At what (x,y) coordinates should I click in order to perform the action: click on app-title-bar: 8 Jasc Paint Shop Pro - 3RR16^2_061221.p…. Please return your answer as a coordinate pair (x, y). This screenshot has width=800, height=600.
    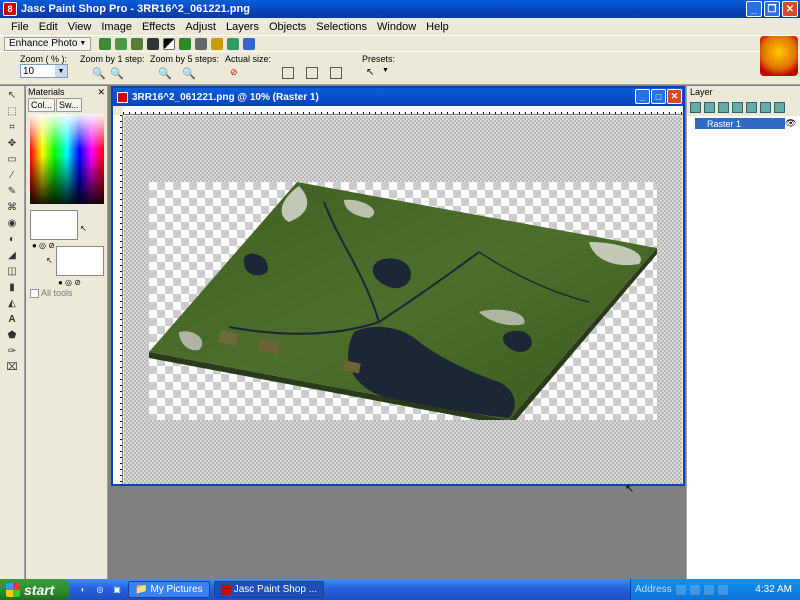
    Looking at the image, I should click on (400, 9).